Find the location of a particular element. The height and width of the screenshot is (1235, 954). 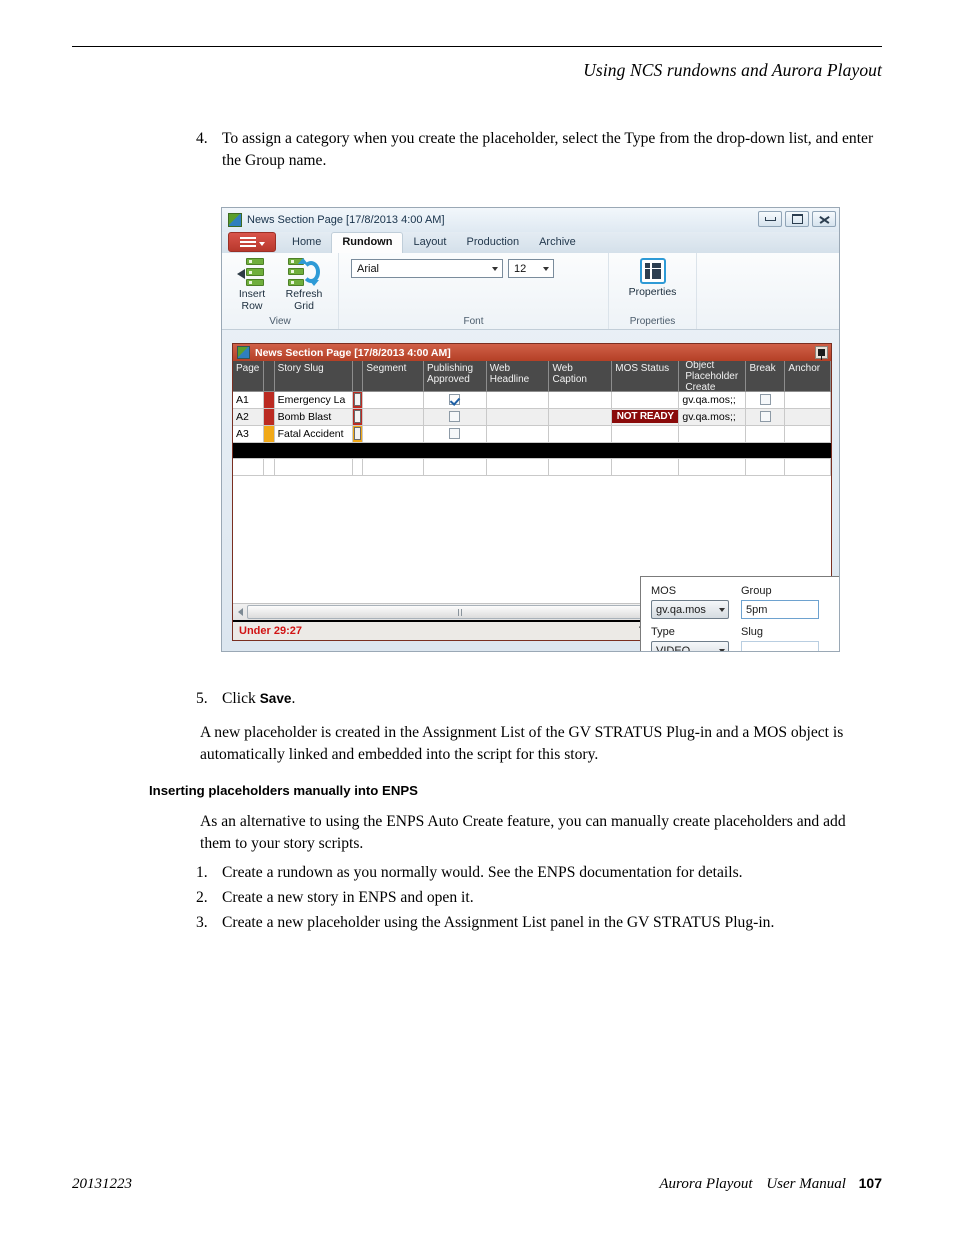

tab-layout: Layout is located at coordinates (429, 243).